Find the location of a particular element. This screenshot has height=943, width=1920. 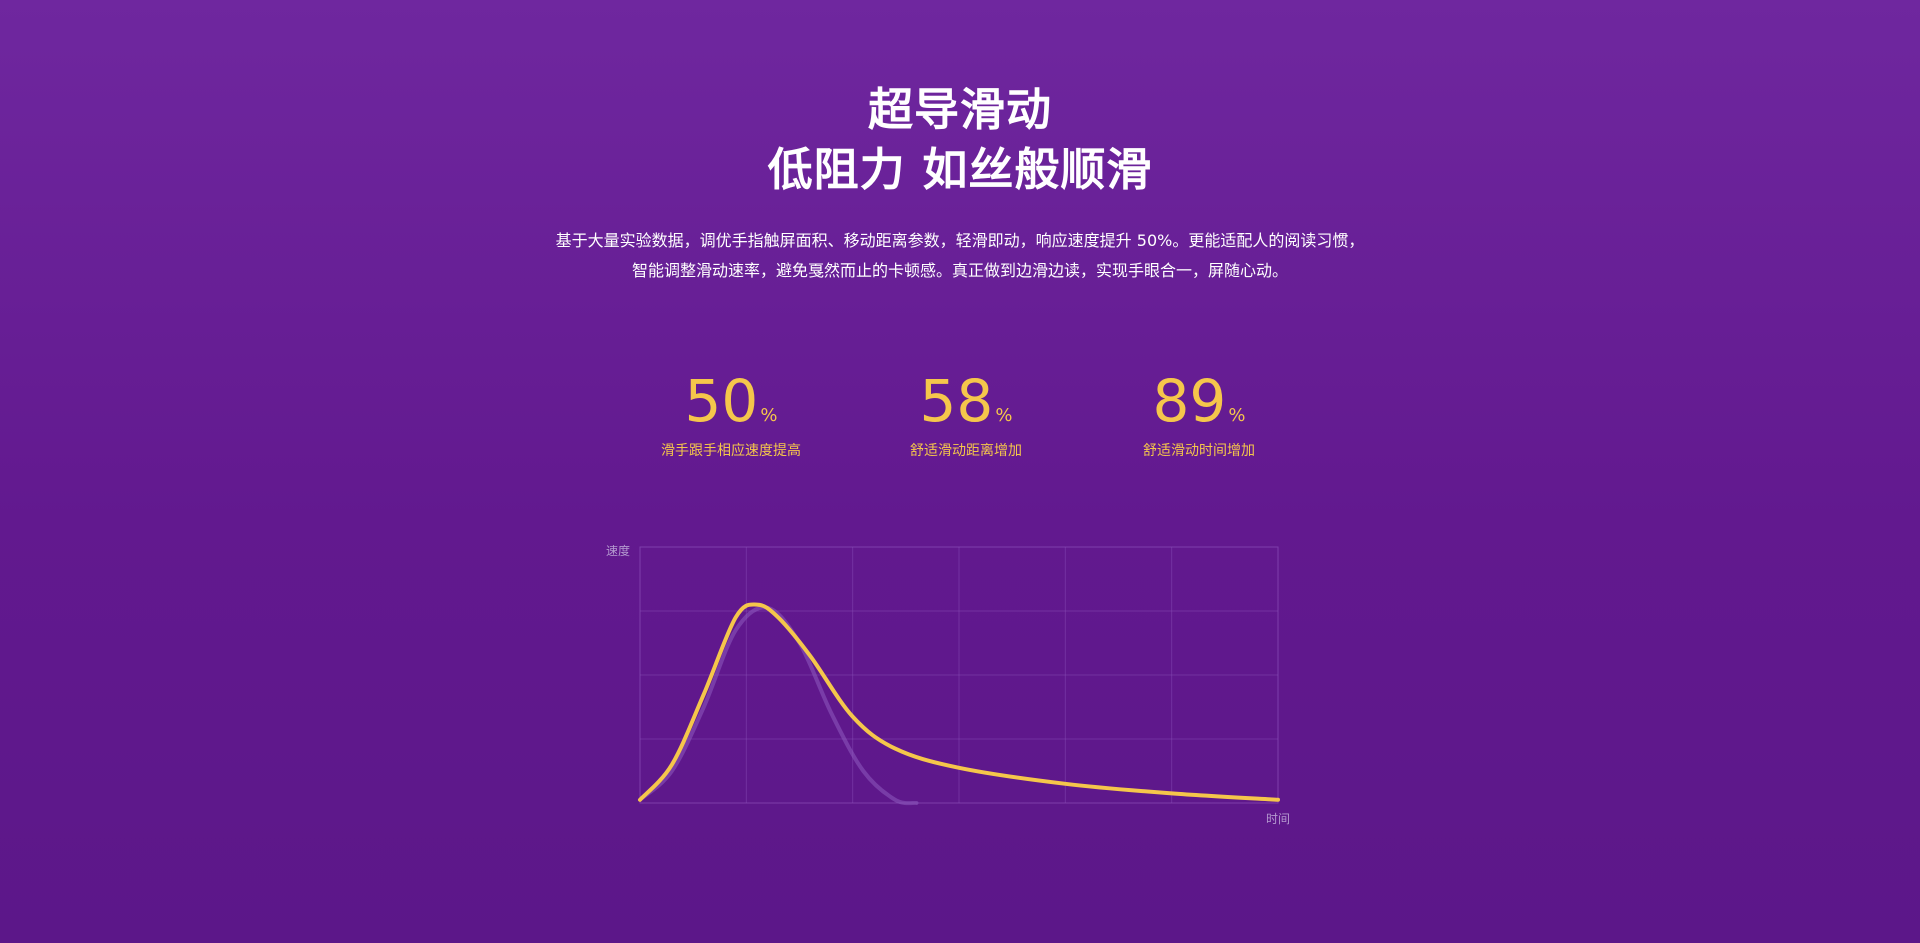

stat-response-speed: 50% 滑手跟手相应速度提高 is located at coordinates (731, 414).